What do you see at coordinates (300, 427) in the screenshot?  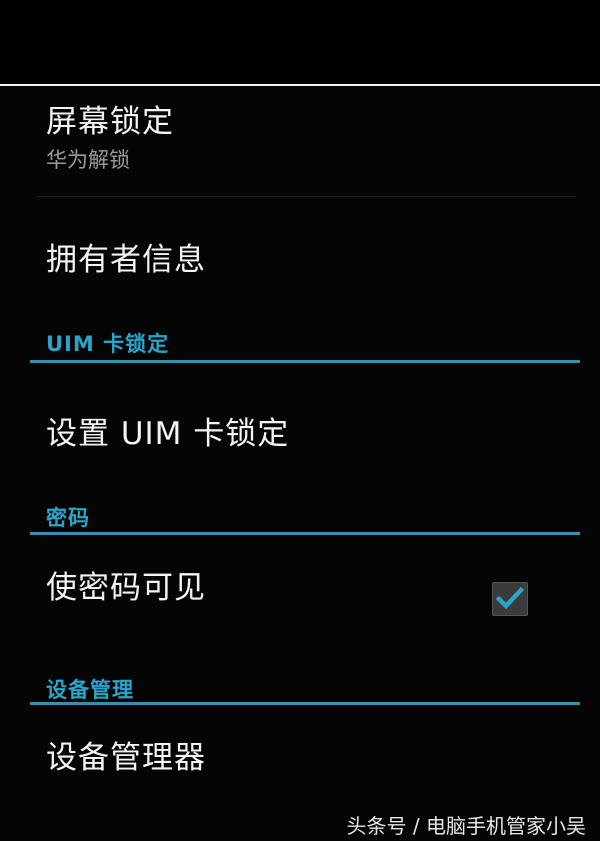 I see `setting-uim-lock: 设置 UIM 卡锁定` at bounding box center [300, 427].